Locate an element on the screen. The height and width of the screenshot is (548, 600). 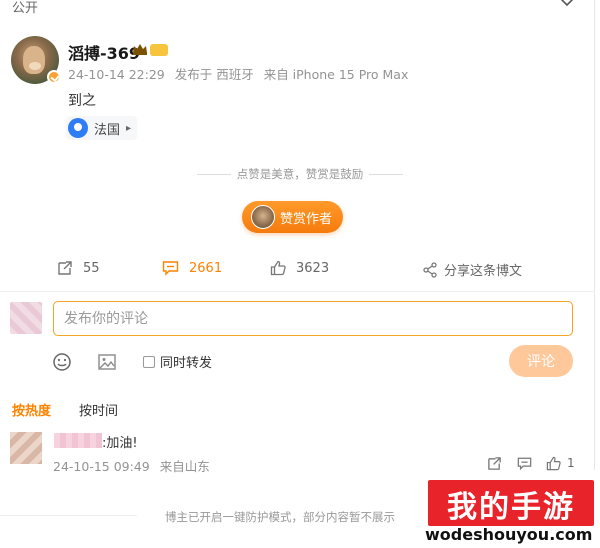
post-time: 24-10-14 22:29 is located at coordinates (116, 74).